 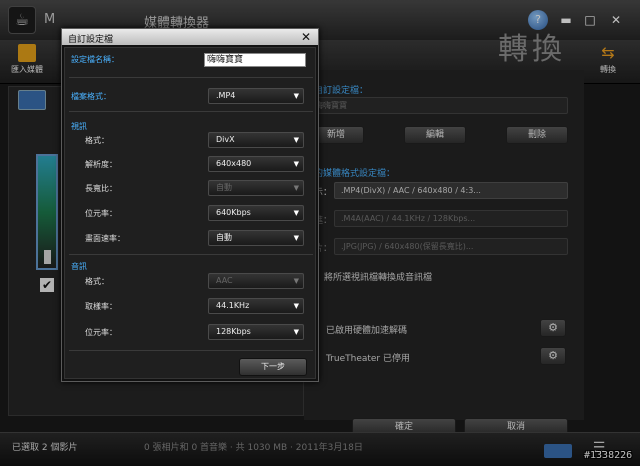 What do you see at coordinates (256, 96) in the screenshot?
I see `file-format-select: .MP4 ▼` at bounding box center [256, 96].